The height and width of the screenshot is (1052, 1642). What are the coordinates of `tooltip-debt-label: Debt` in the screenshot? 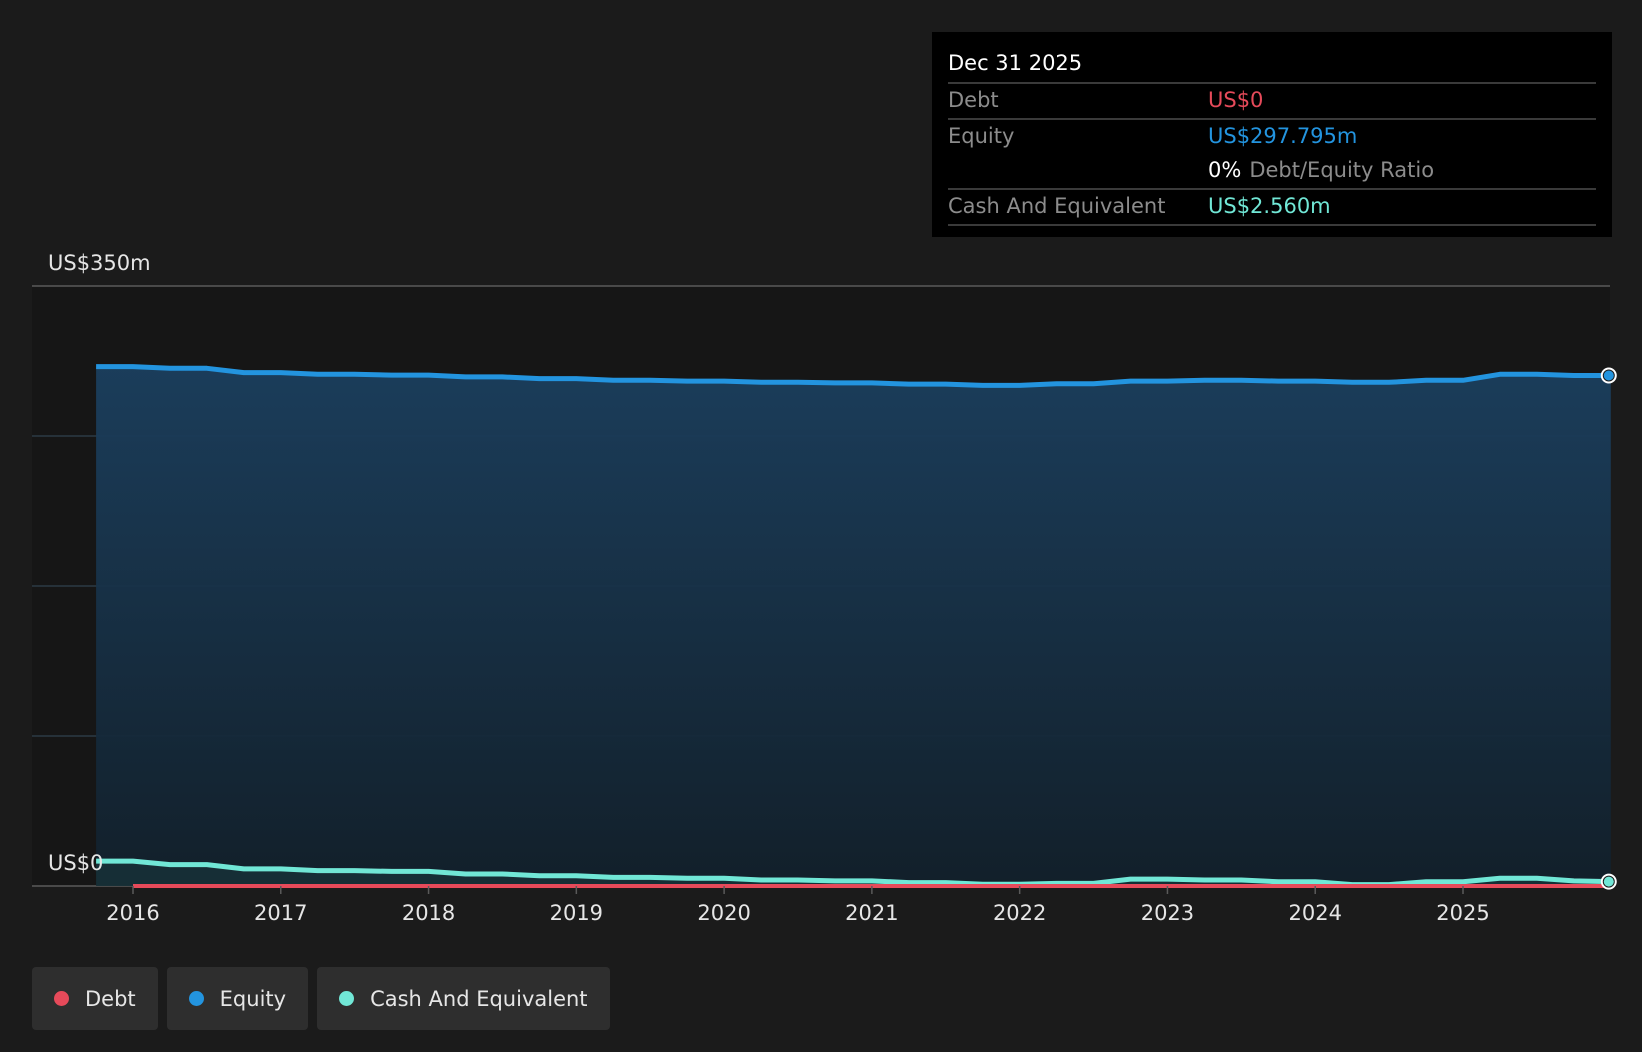 It's located at (973, 100).